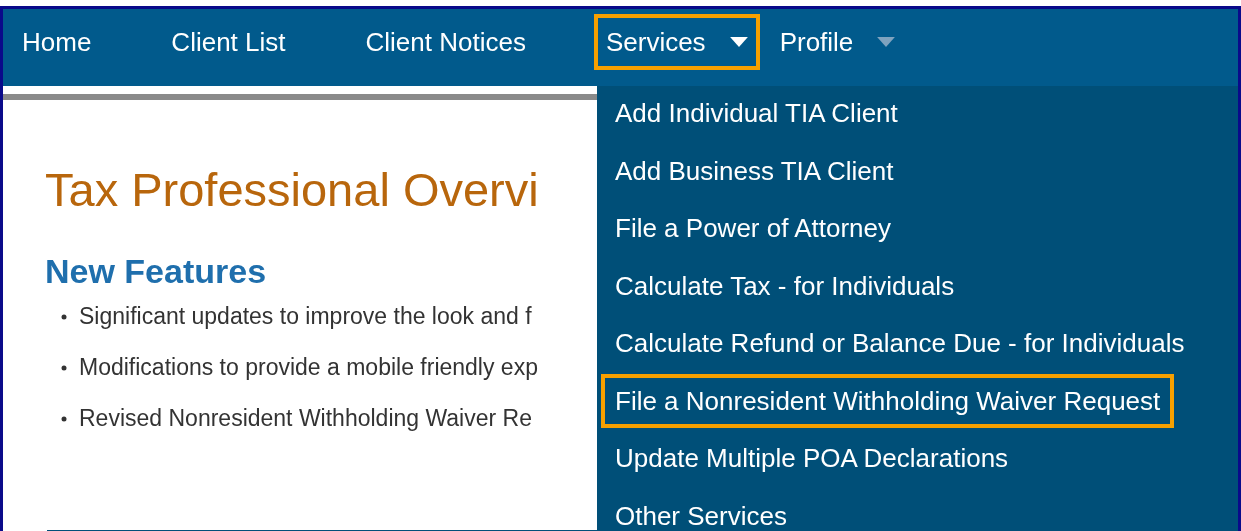 The width and height of the screenshot is (1241, 531). I want to click on menu-item: Add Business TIA Client, so click(754, 170).